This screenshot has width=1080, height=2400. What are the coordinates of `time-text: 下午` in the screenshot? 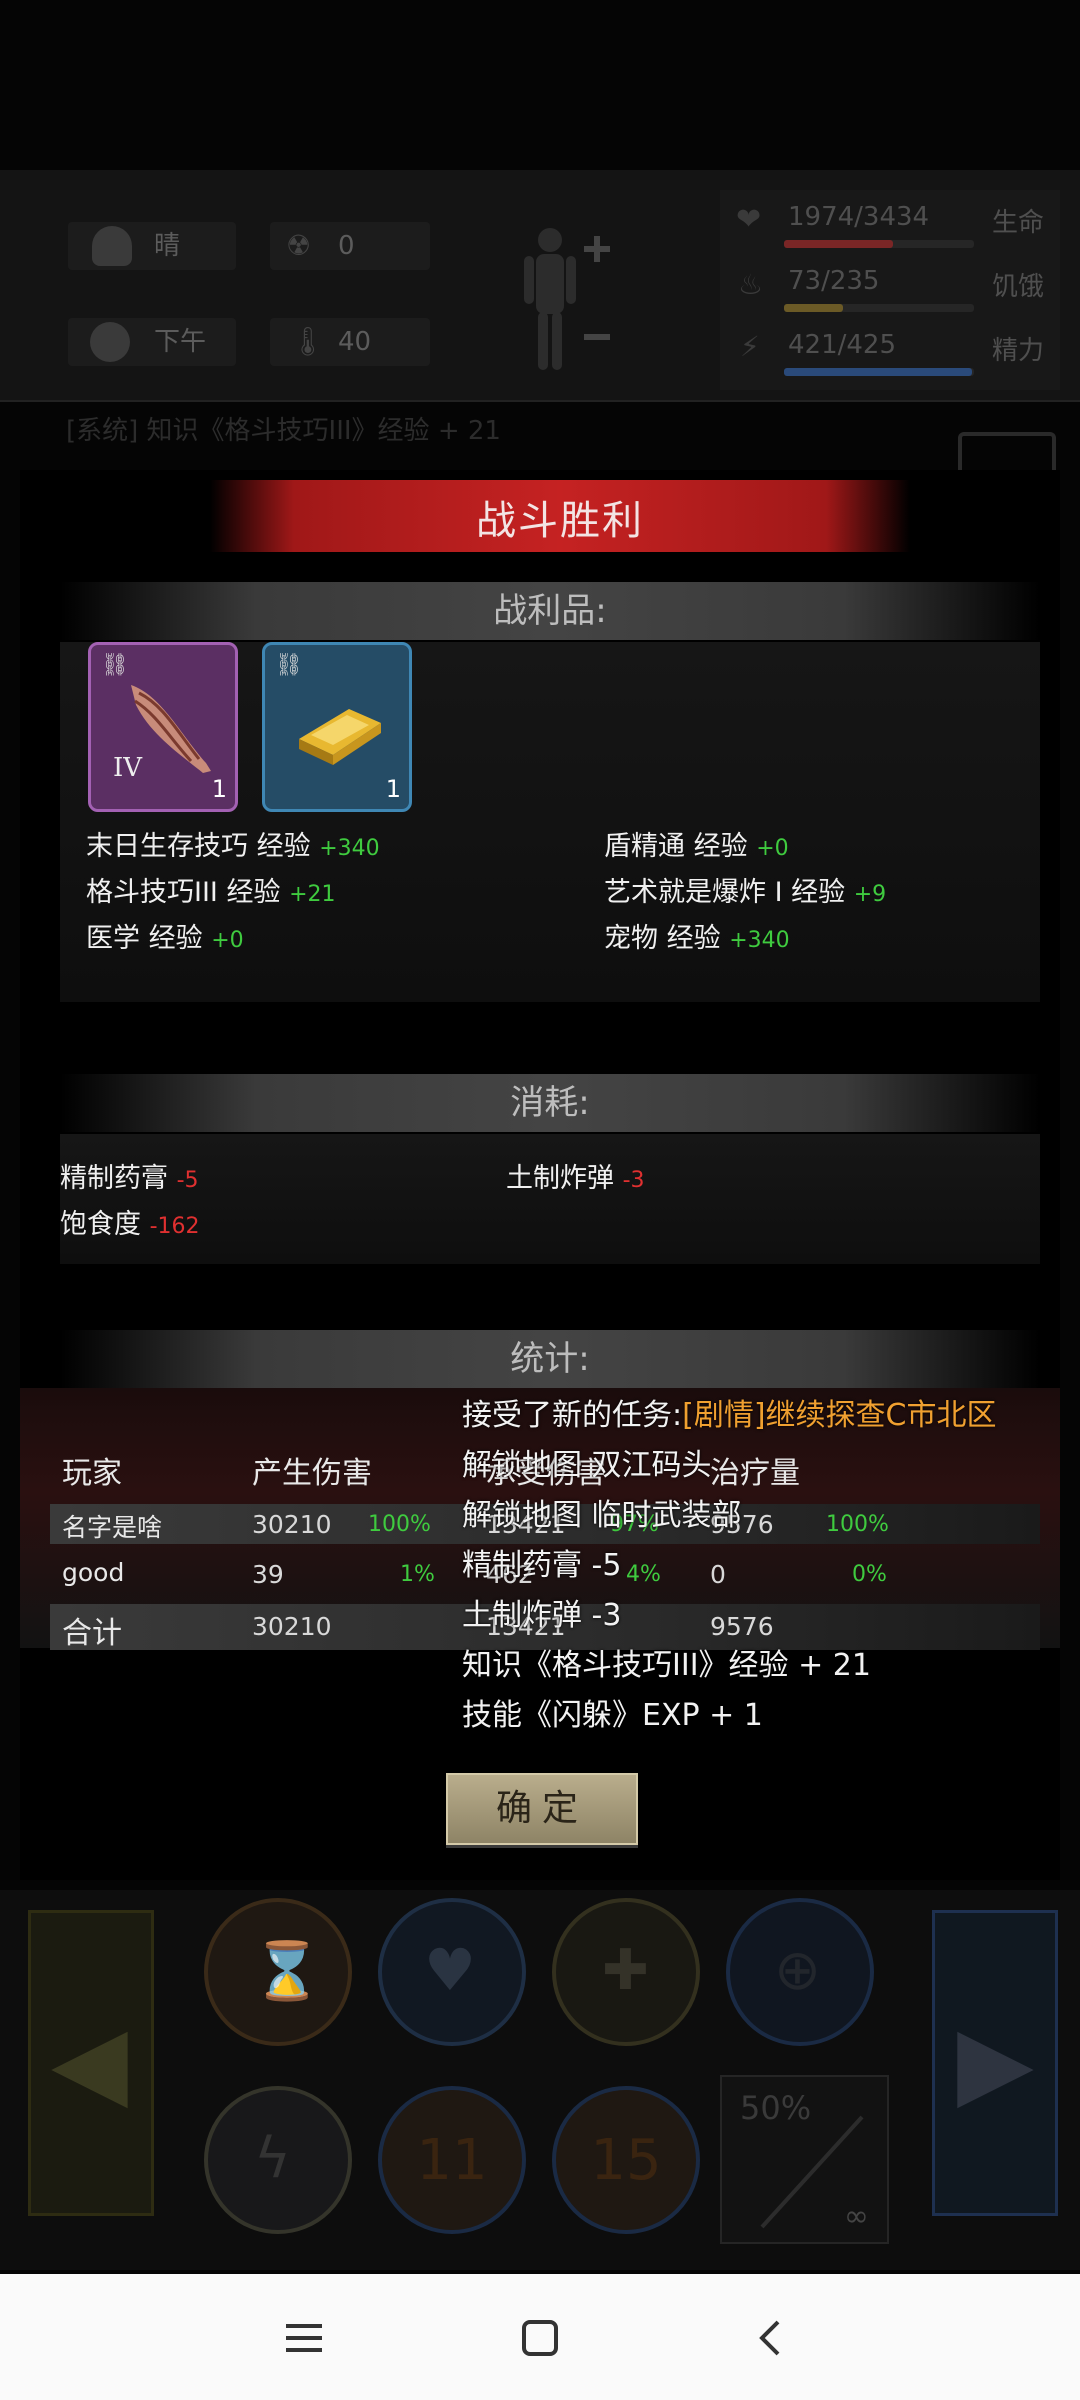 It's located at (180, 342).